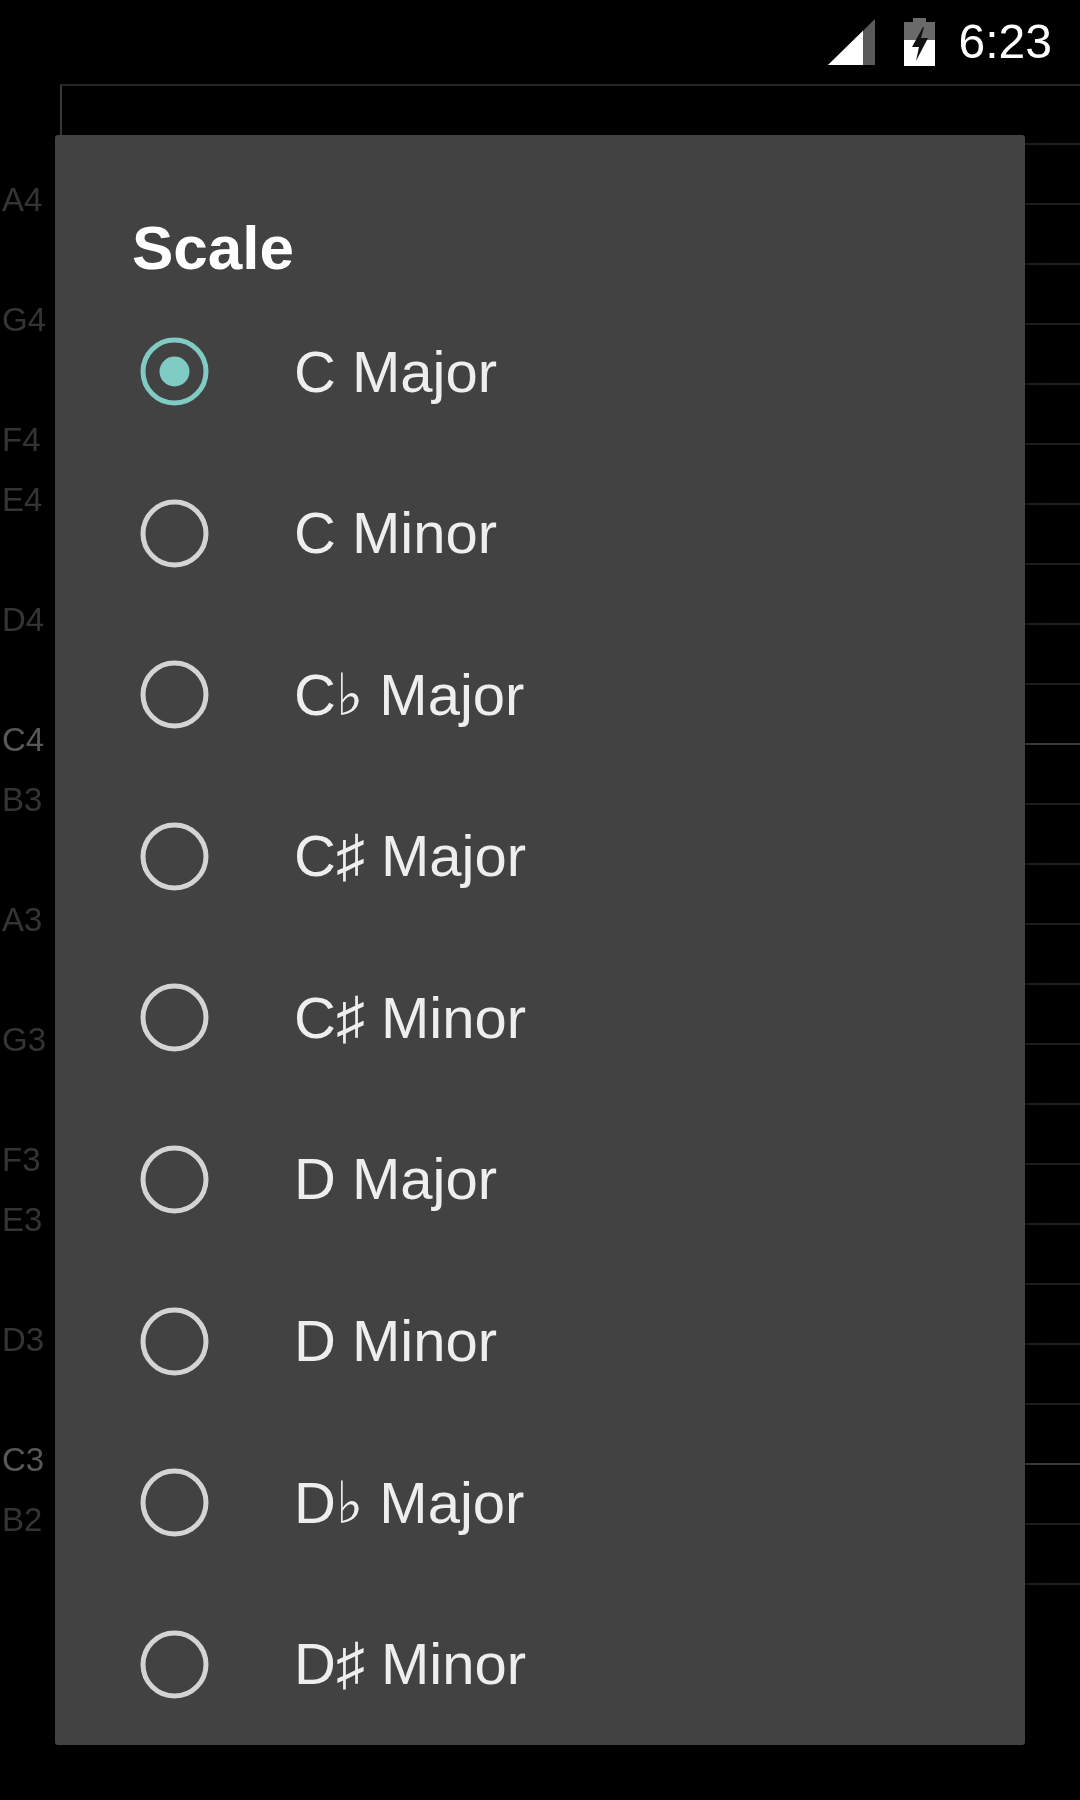 The image size is (1080, 1800). Describe the element at coordinates (23, 740) in the screenshot. I see `note-label: C4` at that location.